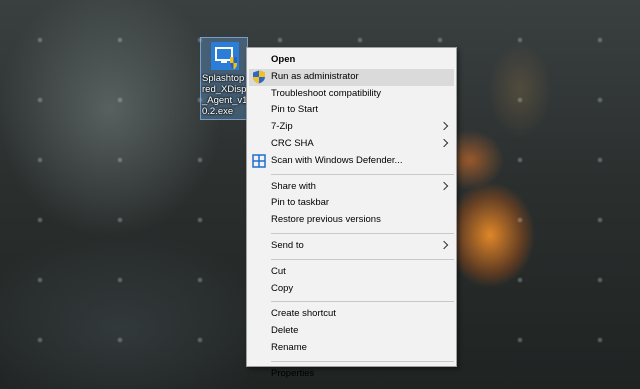  What do you see at coordinates (287, 245) in the screenshot?
I see `menu-item-label: Send to` at bounding box center [287, 245].